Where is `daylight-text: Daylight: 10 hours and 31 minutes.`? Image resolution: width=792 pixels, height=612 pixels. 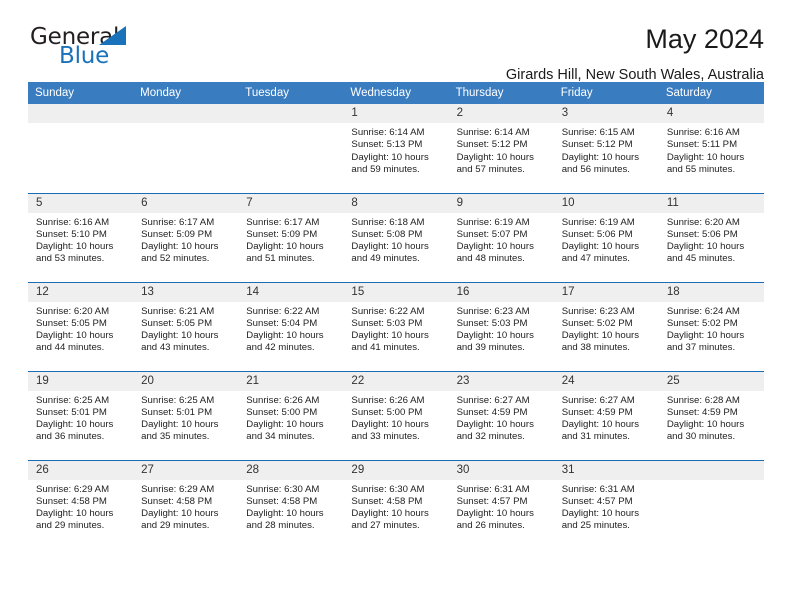
daylight-text: Daylight: 10 hours and 31 minutes. is located at coordinates (600, 431).